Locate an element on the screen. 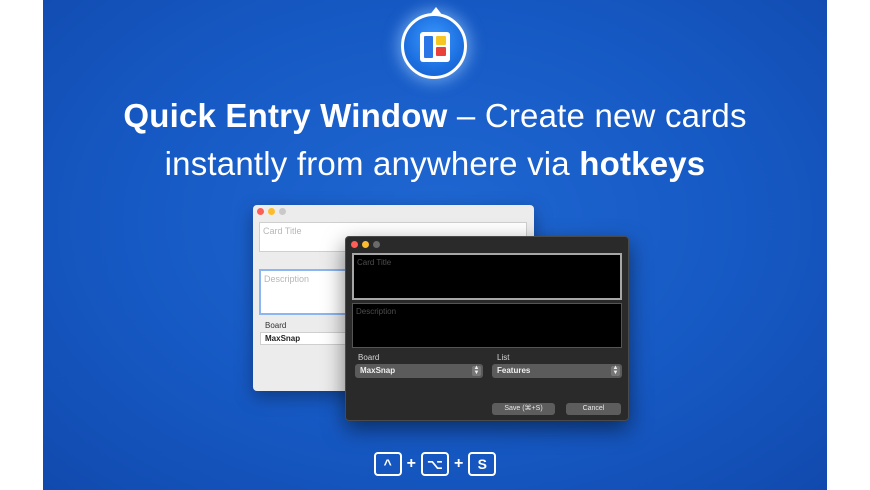 Image resolution: width=870 pixels, height=490 pixels. card-title-field: Card Title is located at coordinates (487, 276).